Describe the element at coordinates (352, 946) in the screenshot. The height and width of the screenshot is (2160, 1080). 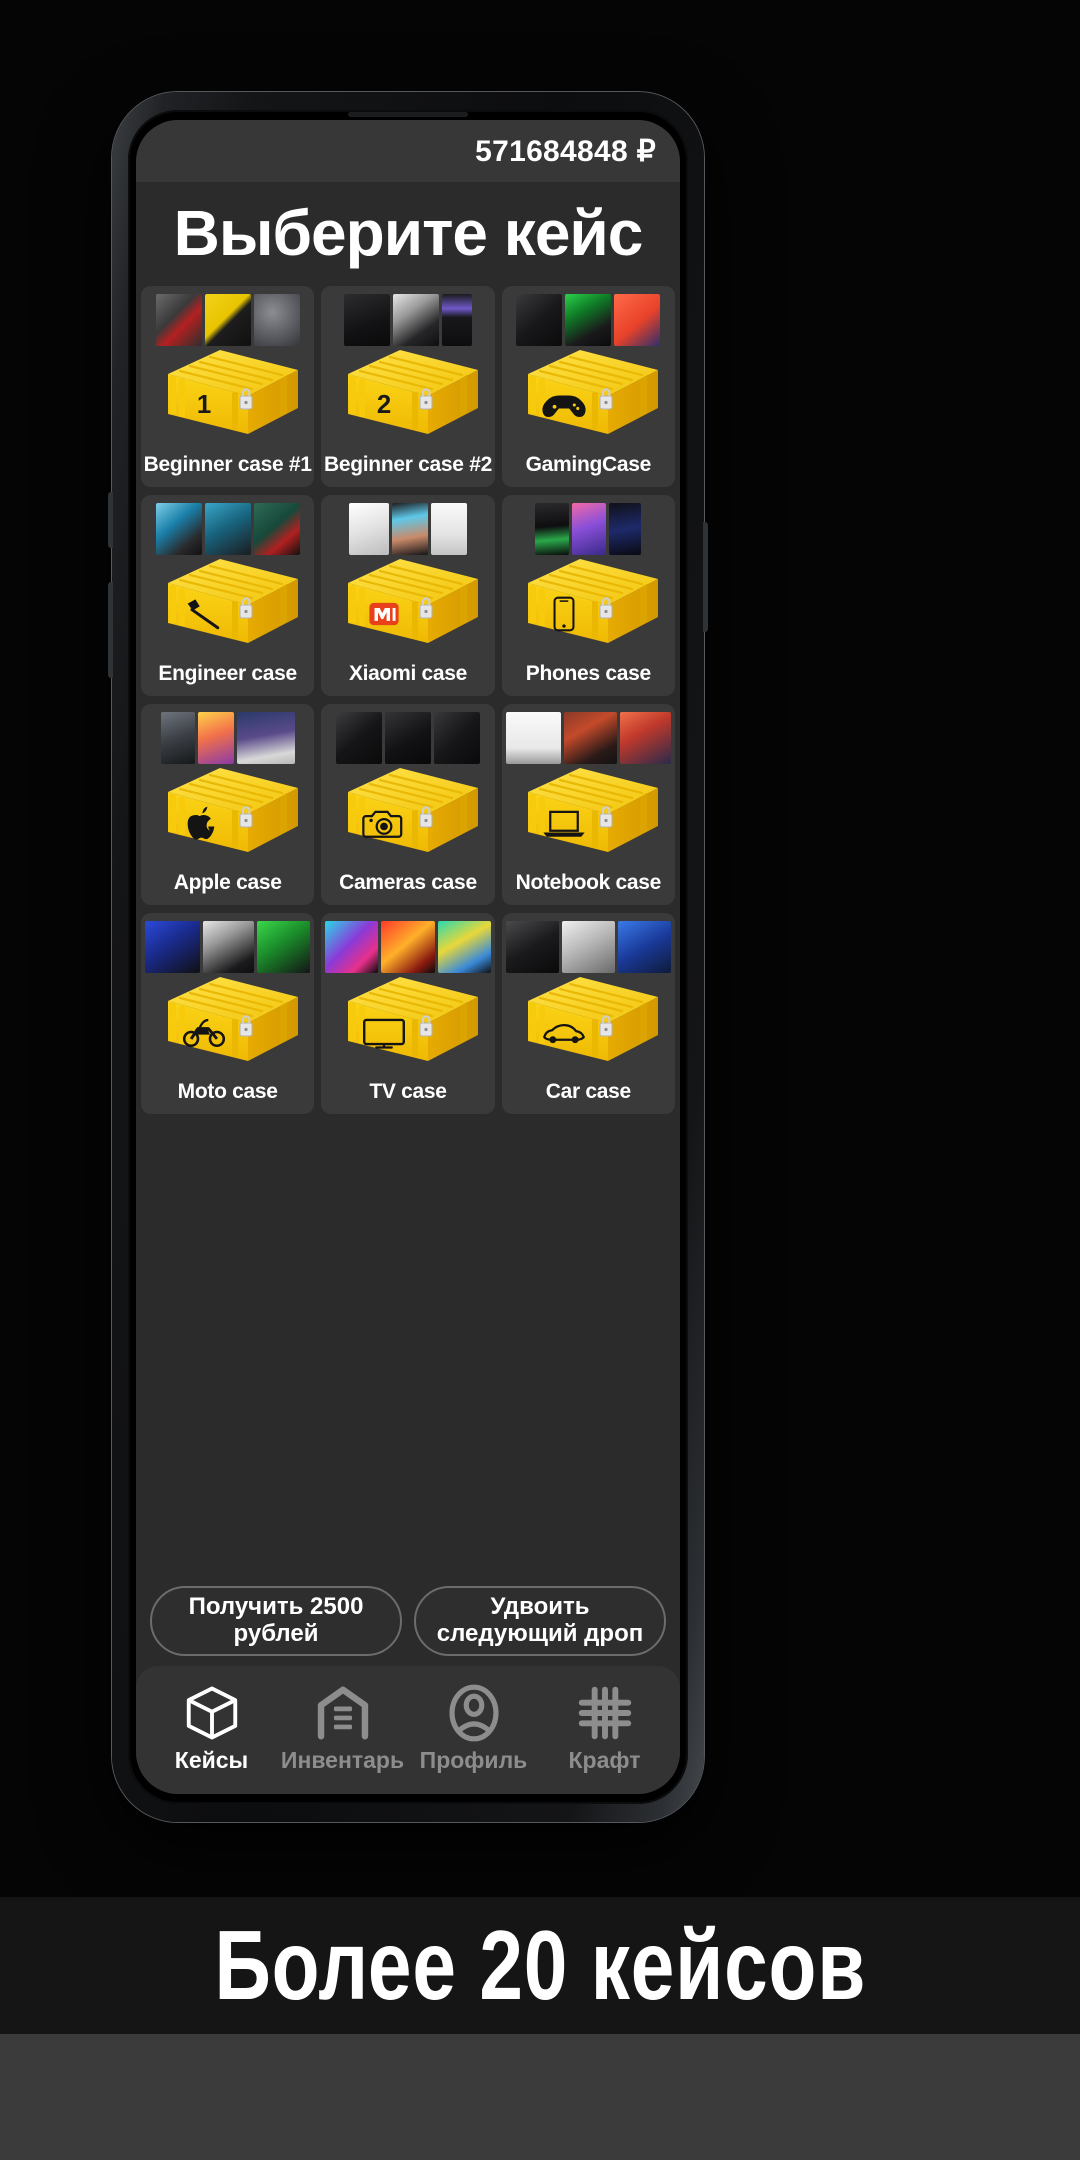
I see `loot-item-tv-ink` at that location.